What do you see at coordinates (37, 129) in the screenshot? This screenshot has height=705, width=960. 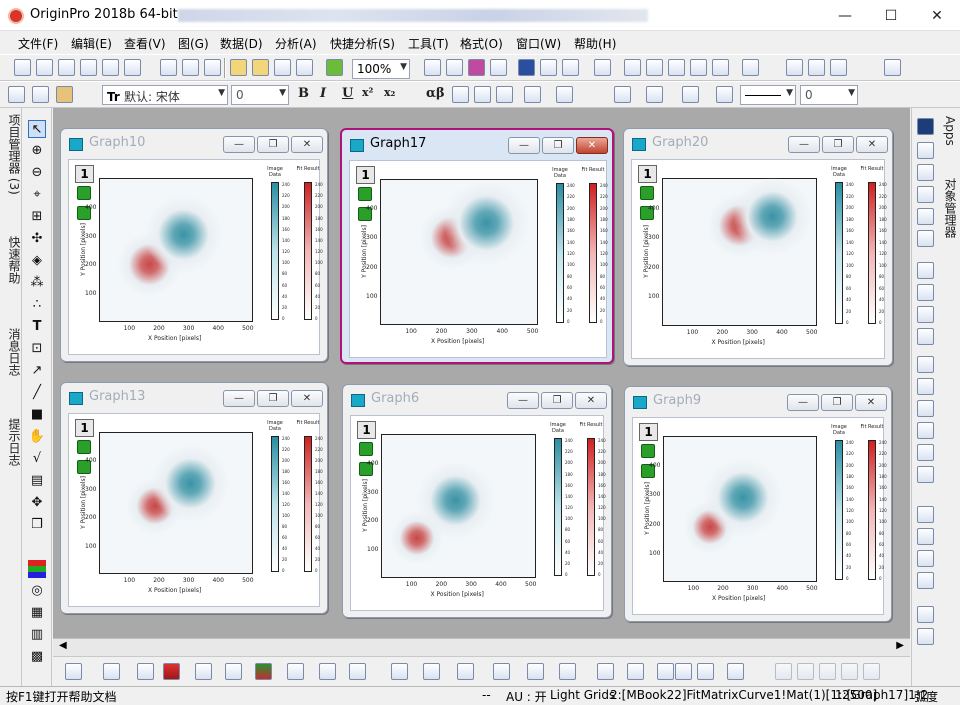 I see `pointer-icon: ↖` at bounding box center [37, 129].